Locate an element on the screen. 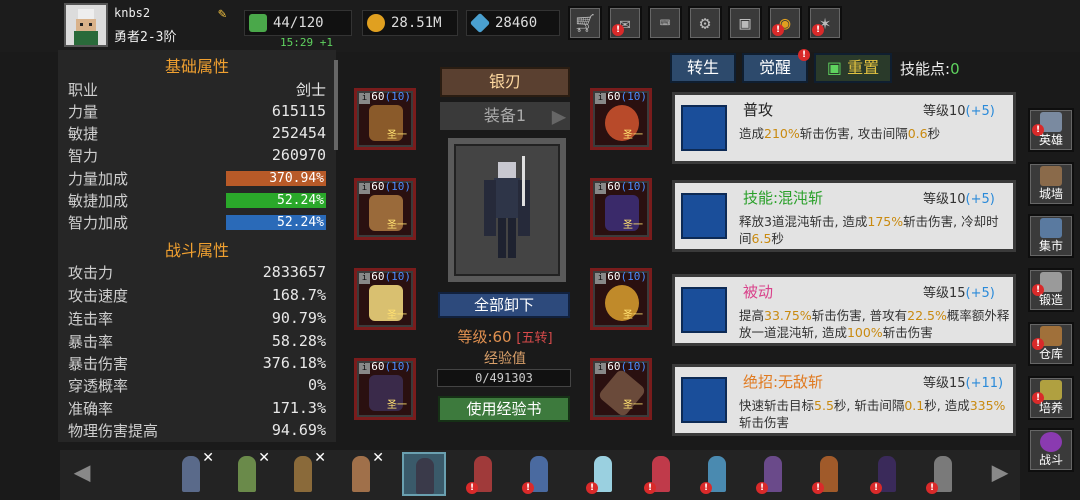  menu-cultivate: ! 培养 is located at coordinates (1051, 398).